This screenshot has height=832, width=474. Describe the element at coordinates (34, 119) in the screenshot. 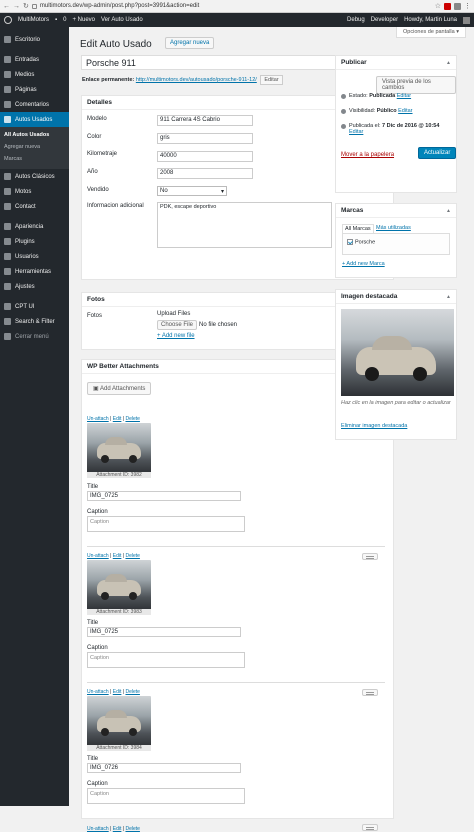

I see `sidebar-item-autos-usados: Autos Usados` at that location.